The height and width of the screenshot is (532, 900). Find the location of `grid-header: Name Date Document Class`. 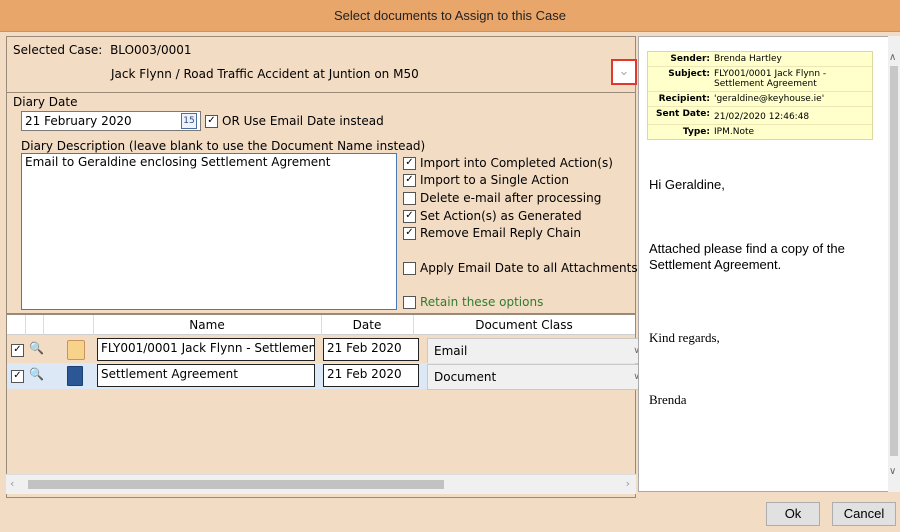

grid-header: Name Date Document Class is located at coordinates (321, 325).